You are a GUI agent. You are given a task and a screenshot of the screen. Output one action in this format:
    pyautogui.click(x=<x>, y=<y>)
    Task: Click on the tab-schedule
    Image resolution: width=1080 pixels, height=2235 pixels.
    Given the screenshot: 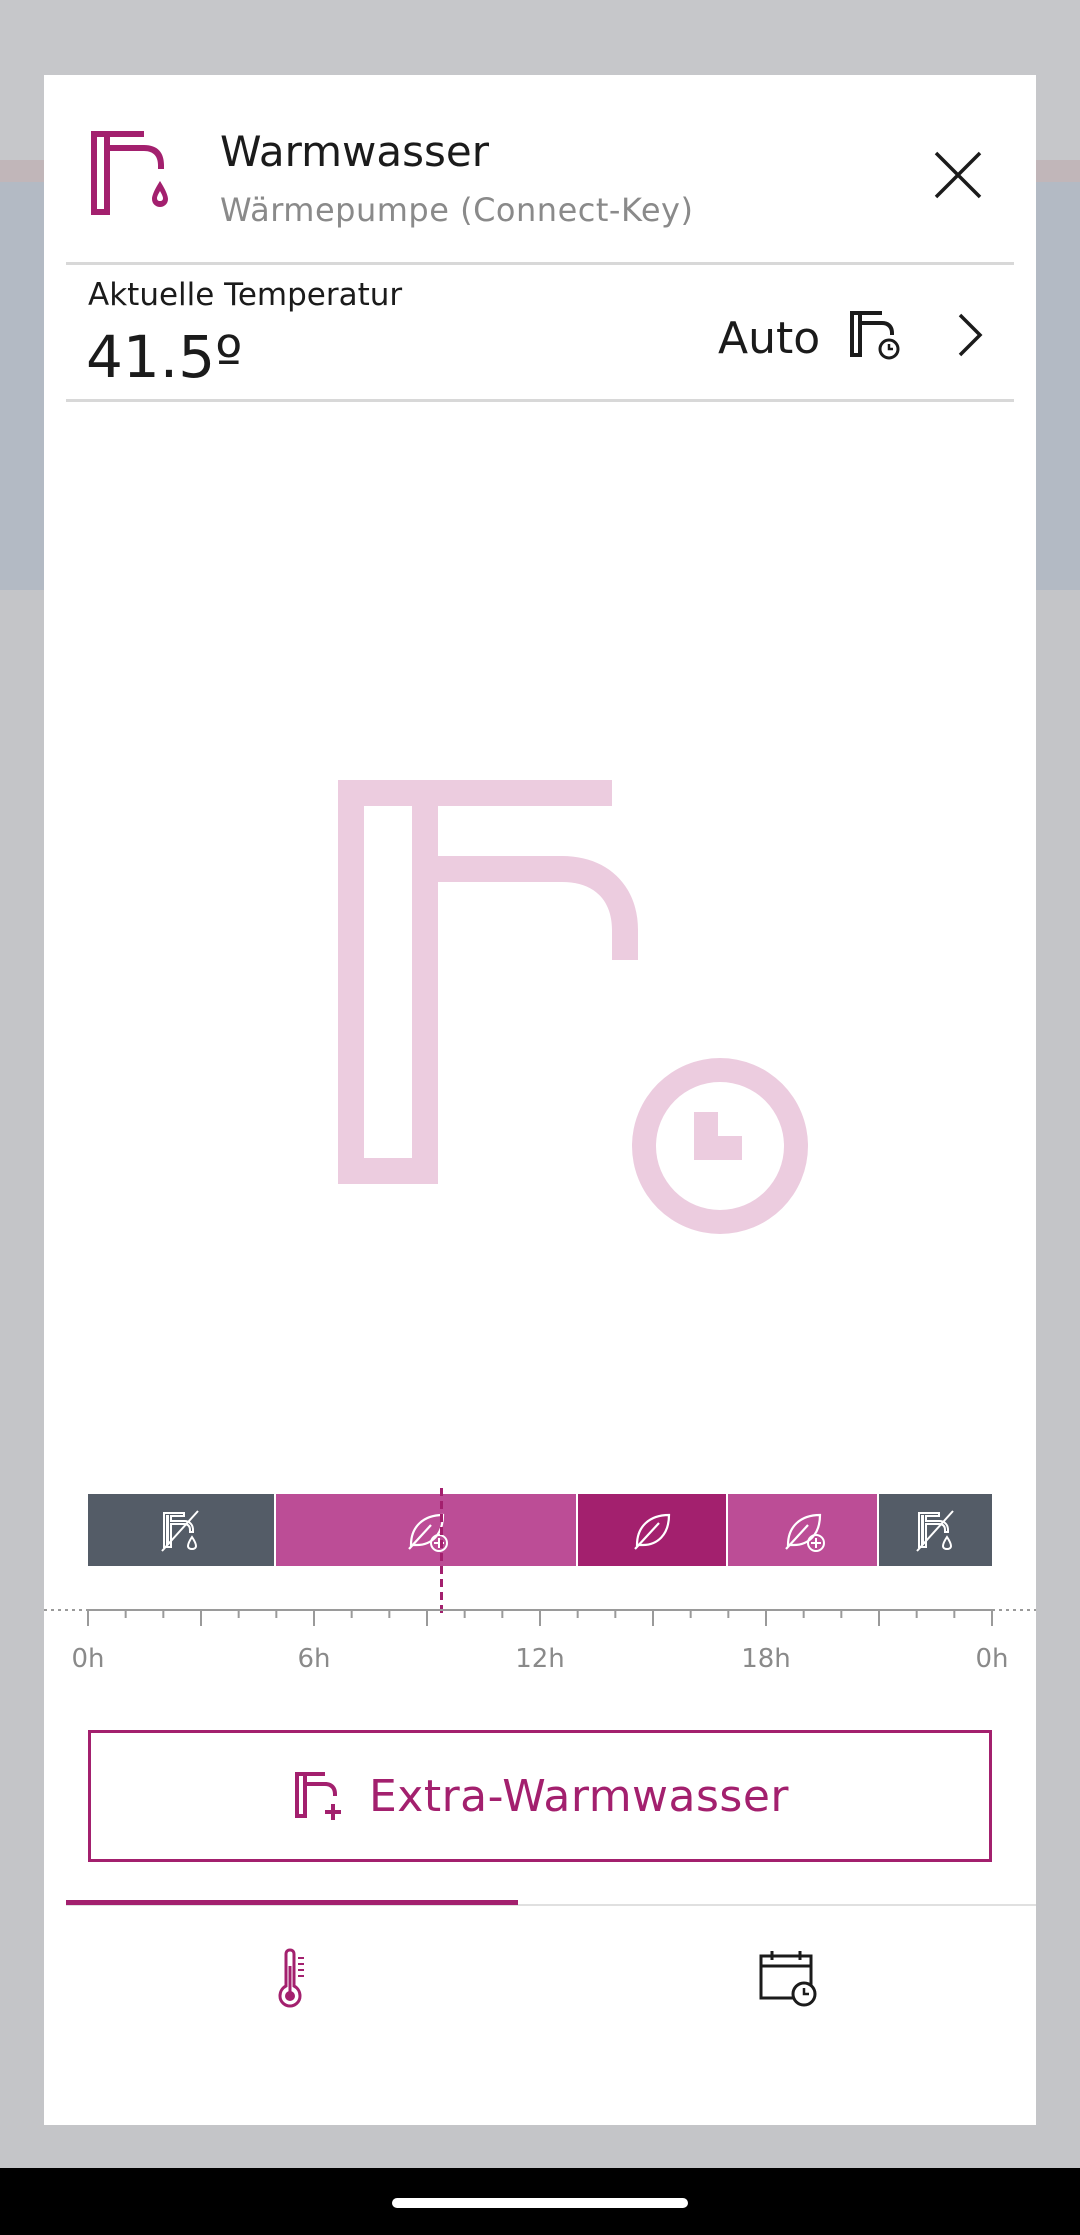 What is the action you would take?
    pyautogui.click(x=788, y=1978)
    